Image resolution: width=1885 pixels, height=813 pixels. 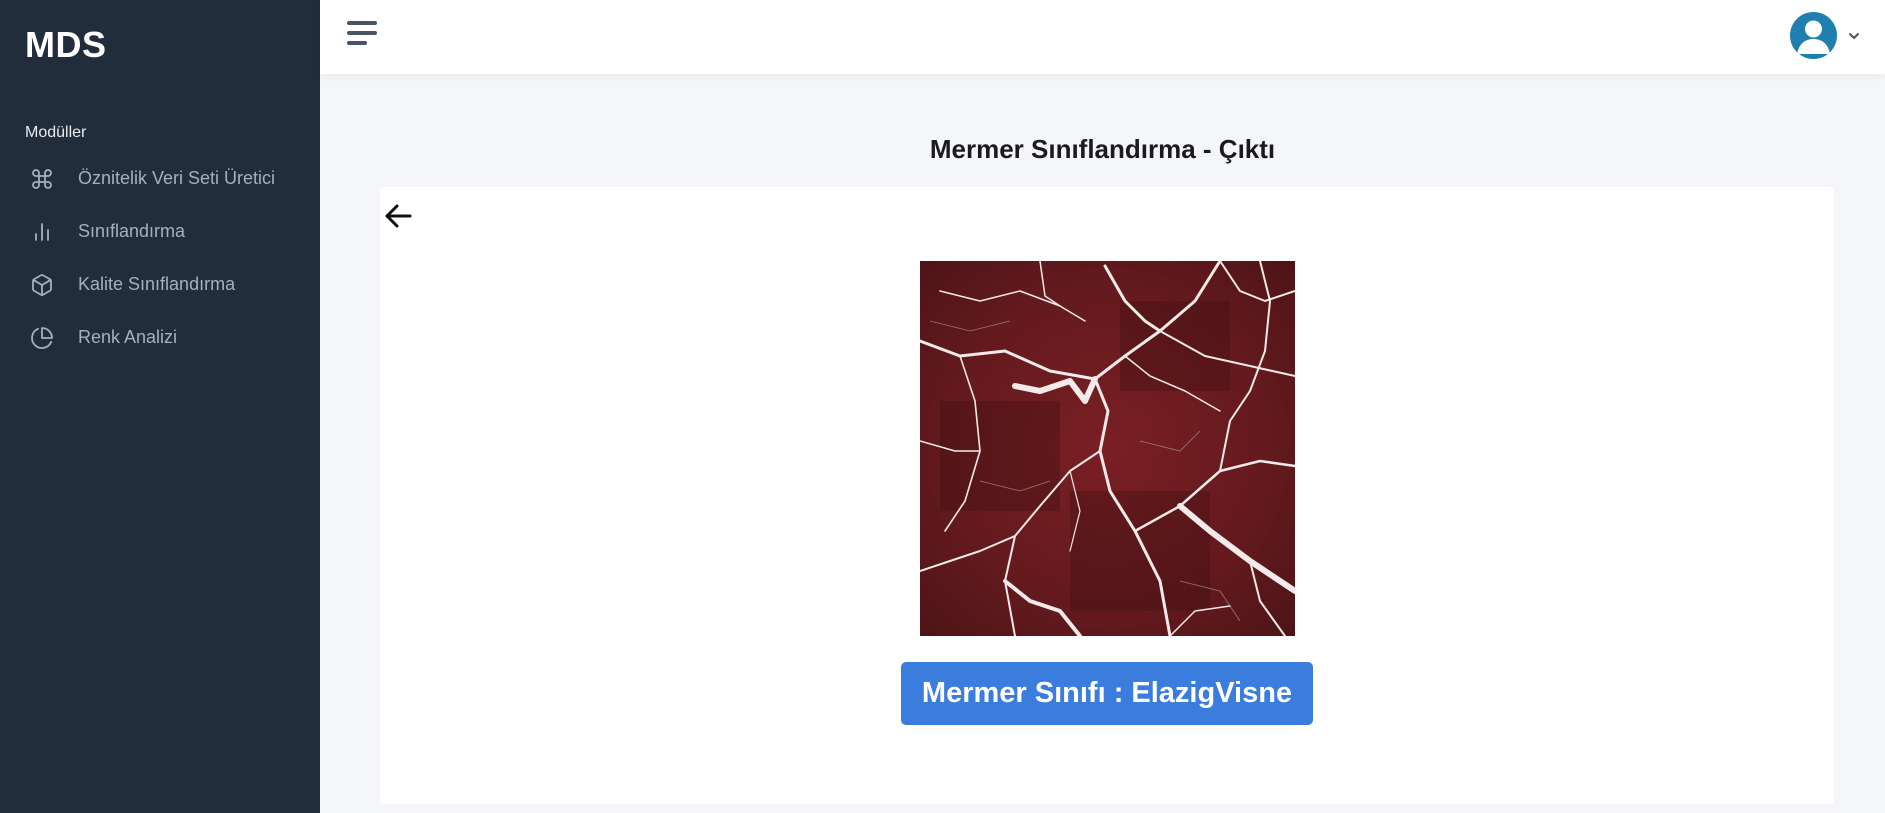 I want to click on user-avatar-icon, so click(x=1813, y=35).